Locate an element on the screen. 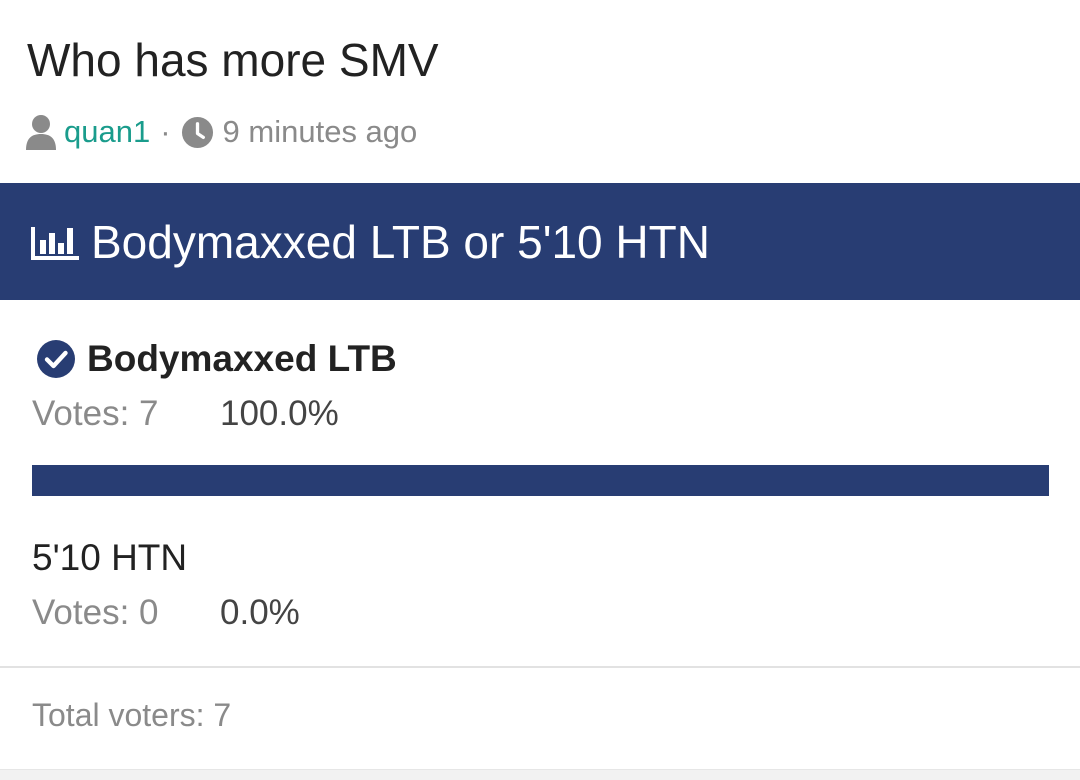  total-voters-label: Total voters: is located at coordinates (118, 715).